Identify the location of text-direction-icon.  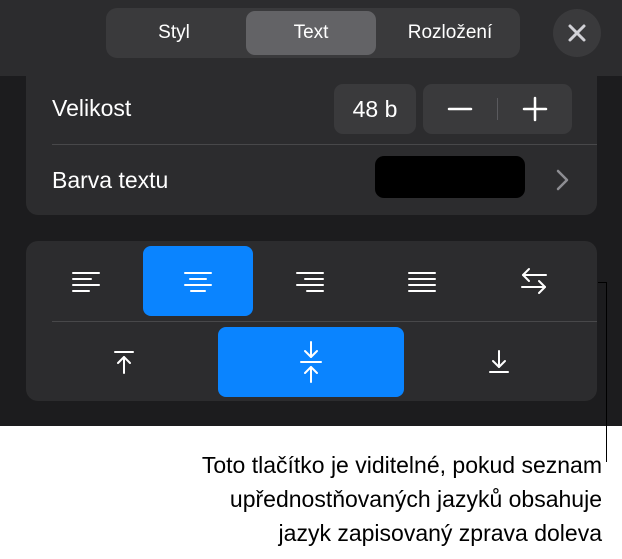
(534, 281).